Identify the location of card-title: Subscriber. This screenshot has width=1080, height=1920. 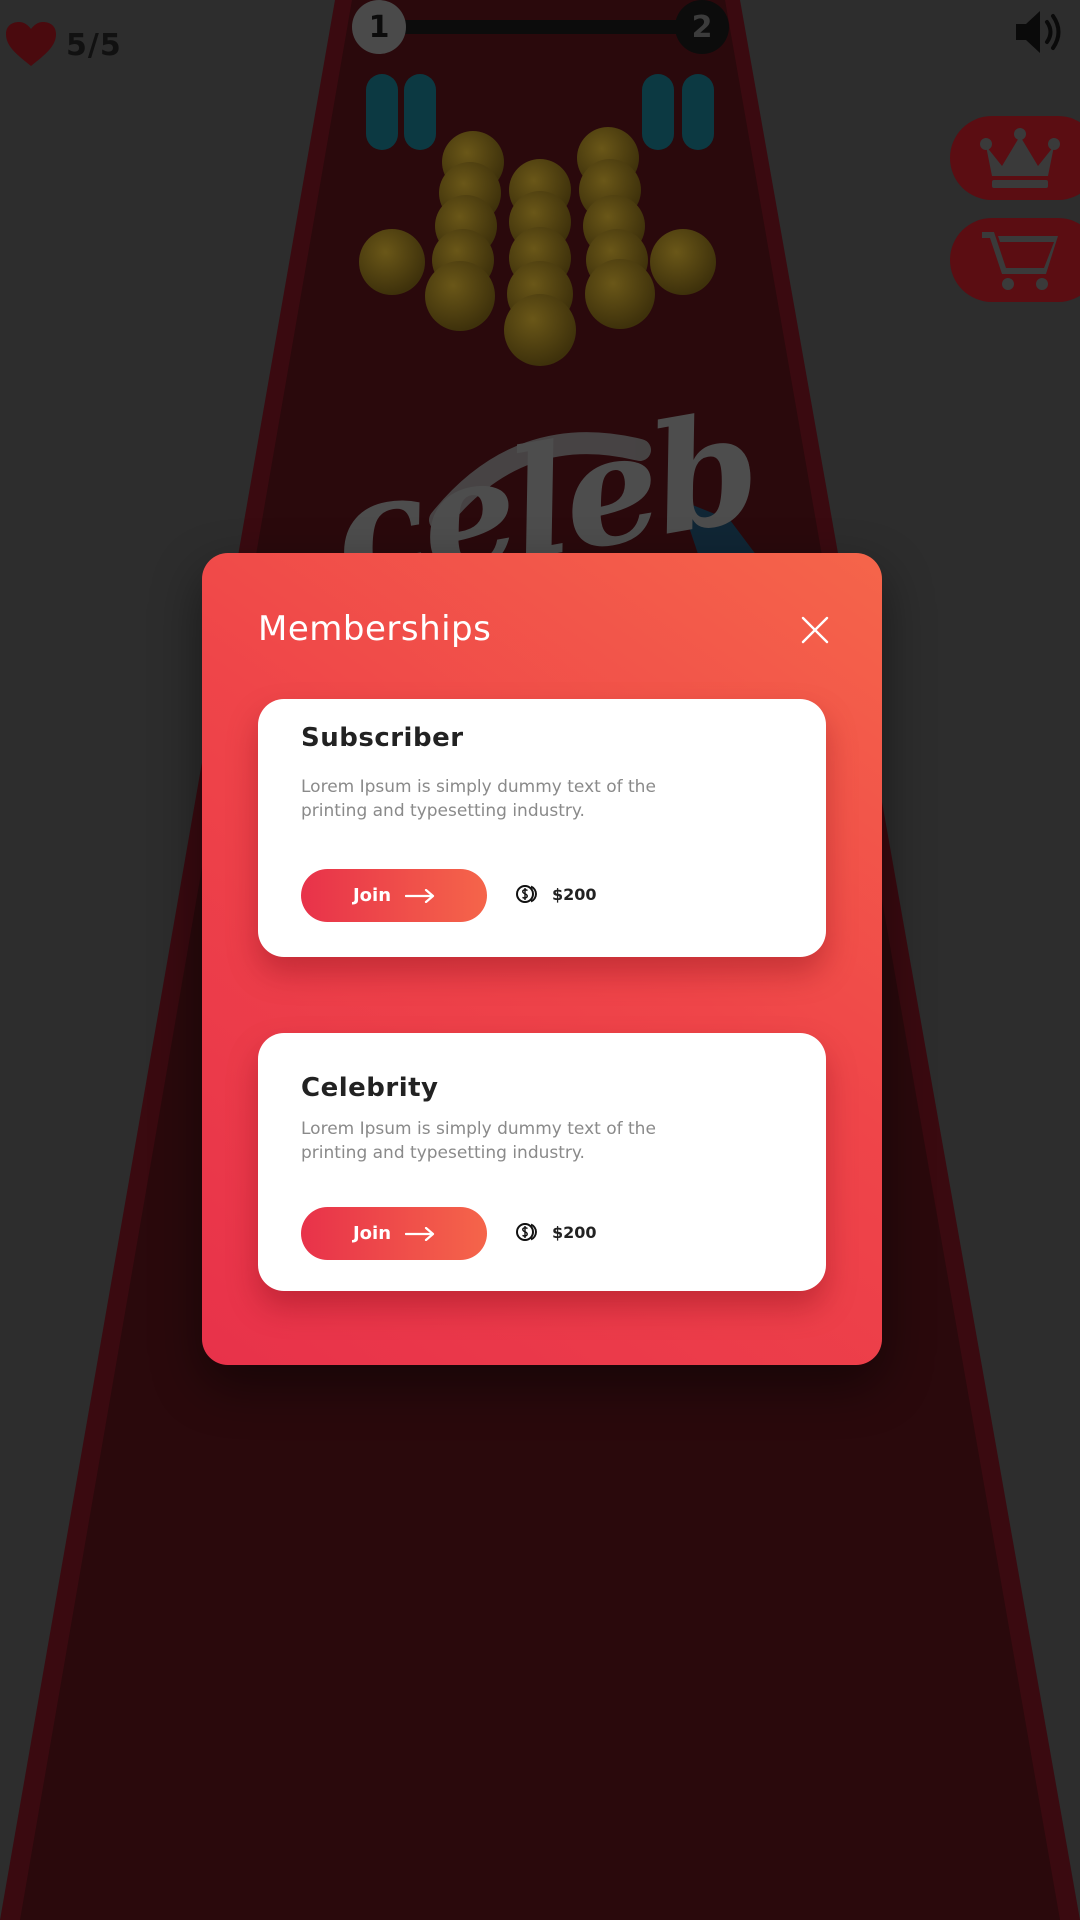
(382, 738).